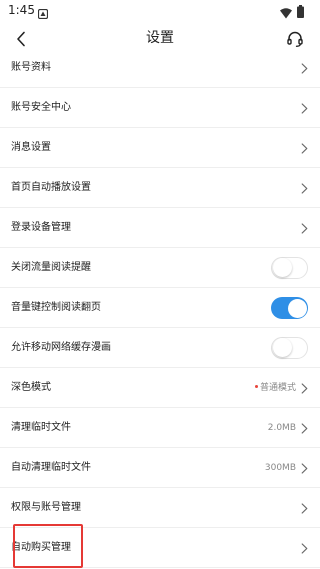 Image resolution: width=320 pixels, height=569 pixels. Describe the element at coordinates (160, 388) in the screenshot. I see `settings-row-dark-mode: 深色模式 普通模式` at that location.